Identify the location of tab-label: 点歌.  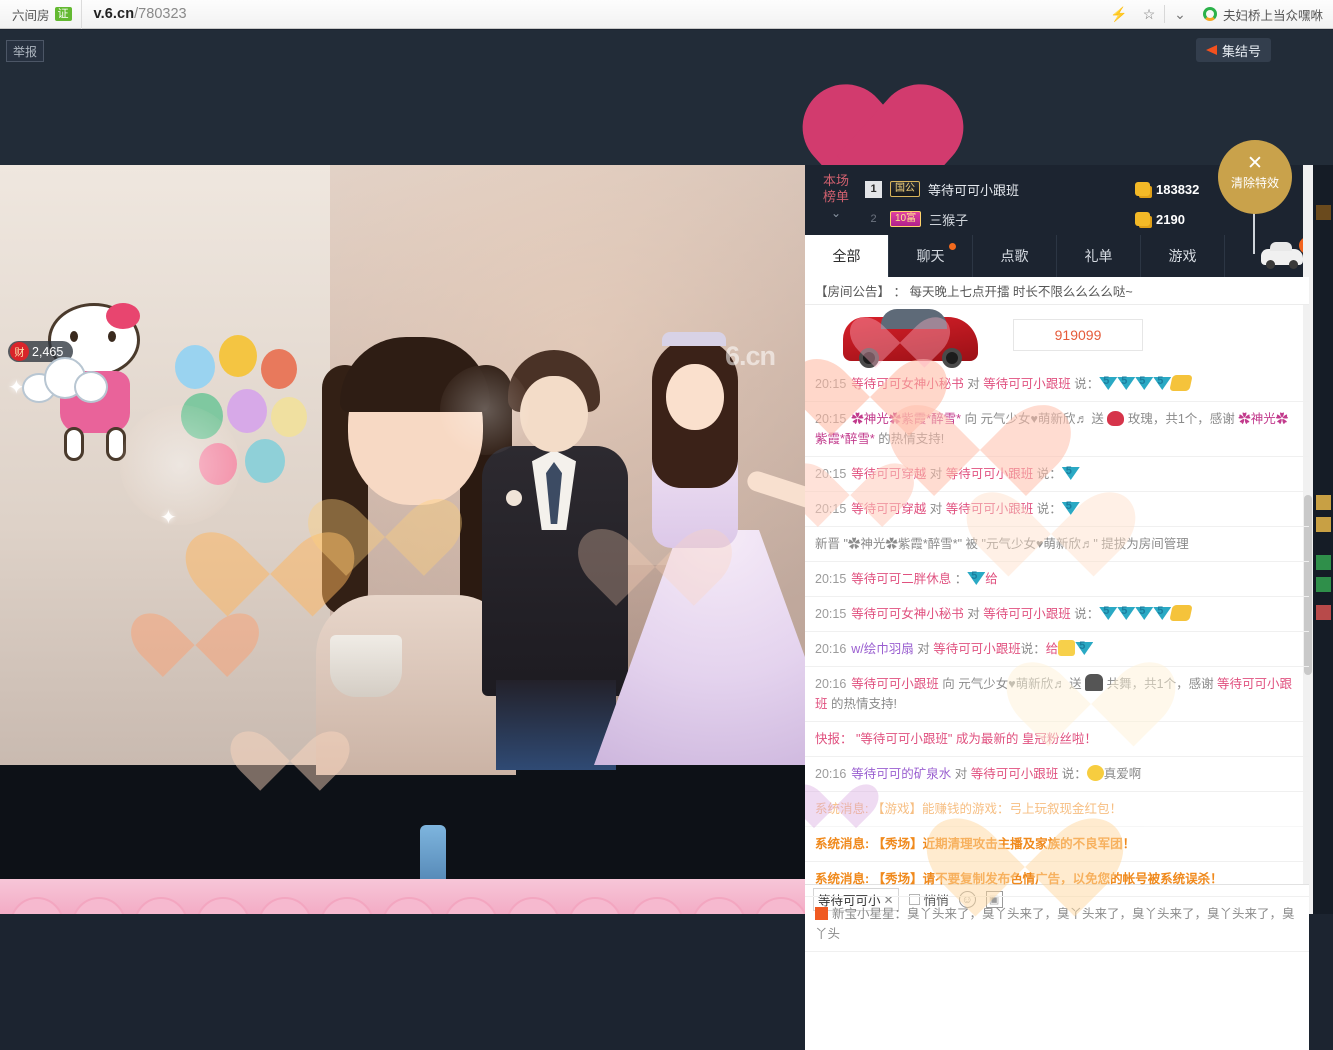
(1014, 256).